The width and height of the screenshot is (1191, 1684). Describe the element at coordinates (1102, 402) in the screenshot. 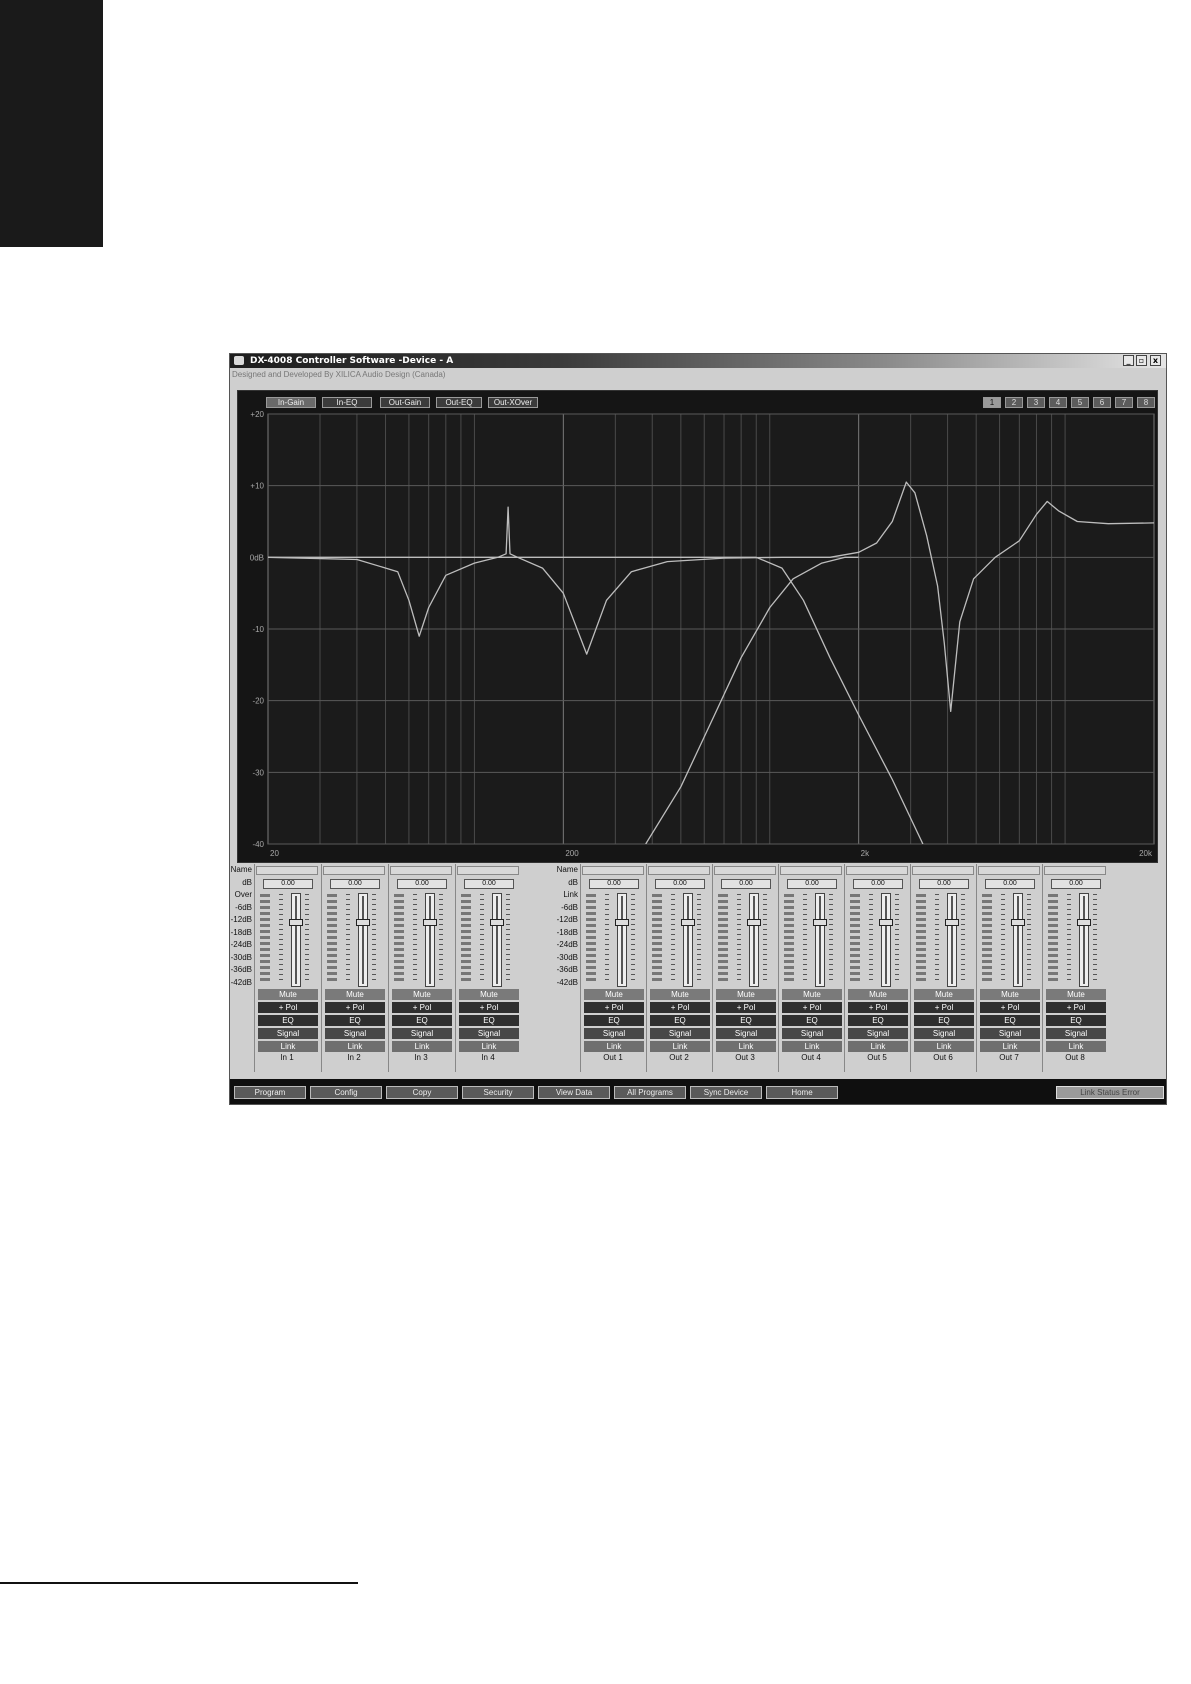

I see `output-select-6: 6` at that location.